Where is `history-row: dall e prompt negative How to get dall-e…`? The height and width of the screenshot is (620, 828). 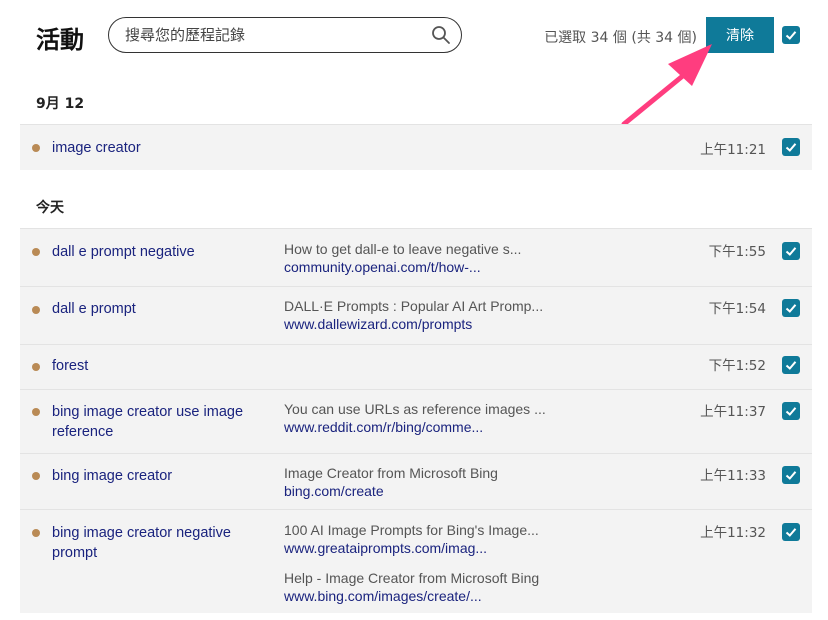 history-row: dall e prompt negative How to get dall-e… is located at coordinates (416, 257).